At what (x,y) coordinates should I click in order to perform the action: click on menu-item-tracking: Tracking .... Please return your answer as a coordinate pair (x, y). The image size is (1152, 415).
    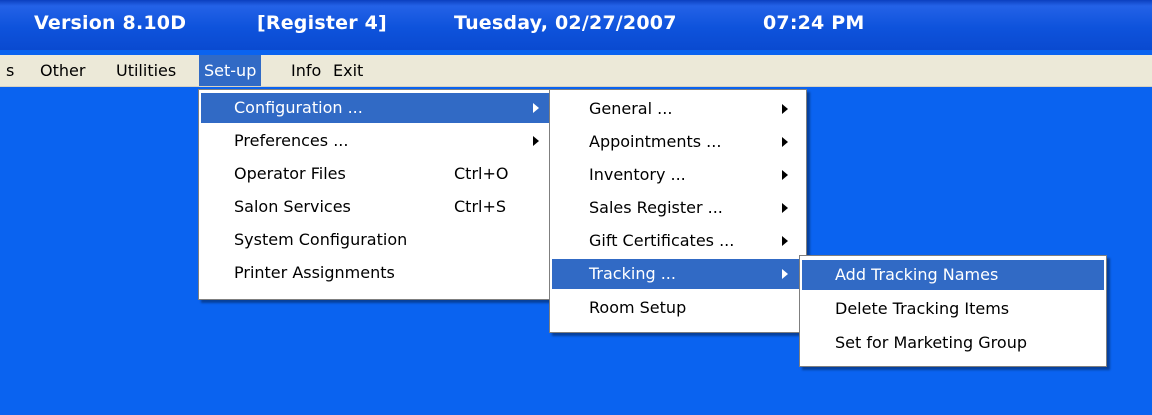
    Looking at the image, I should click on (678, 274).